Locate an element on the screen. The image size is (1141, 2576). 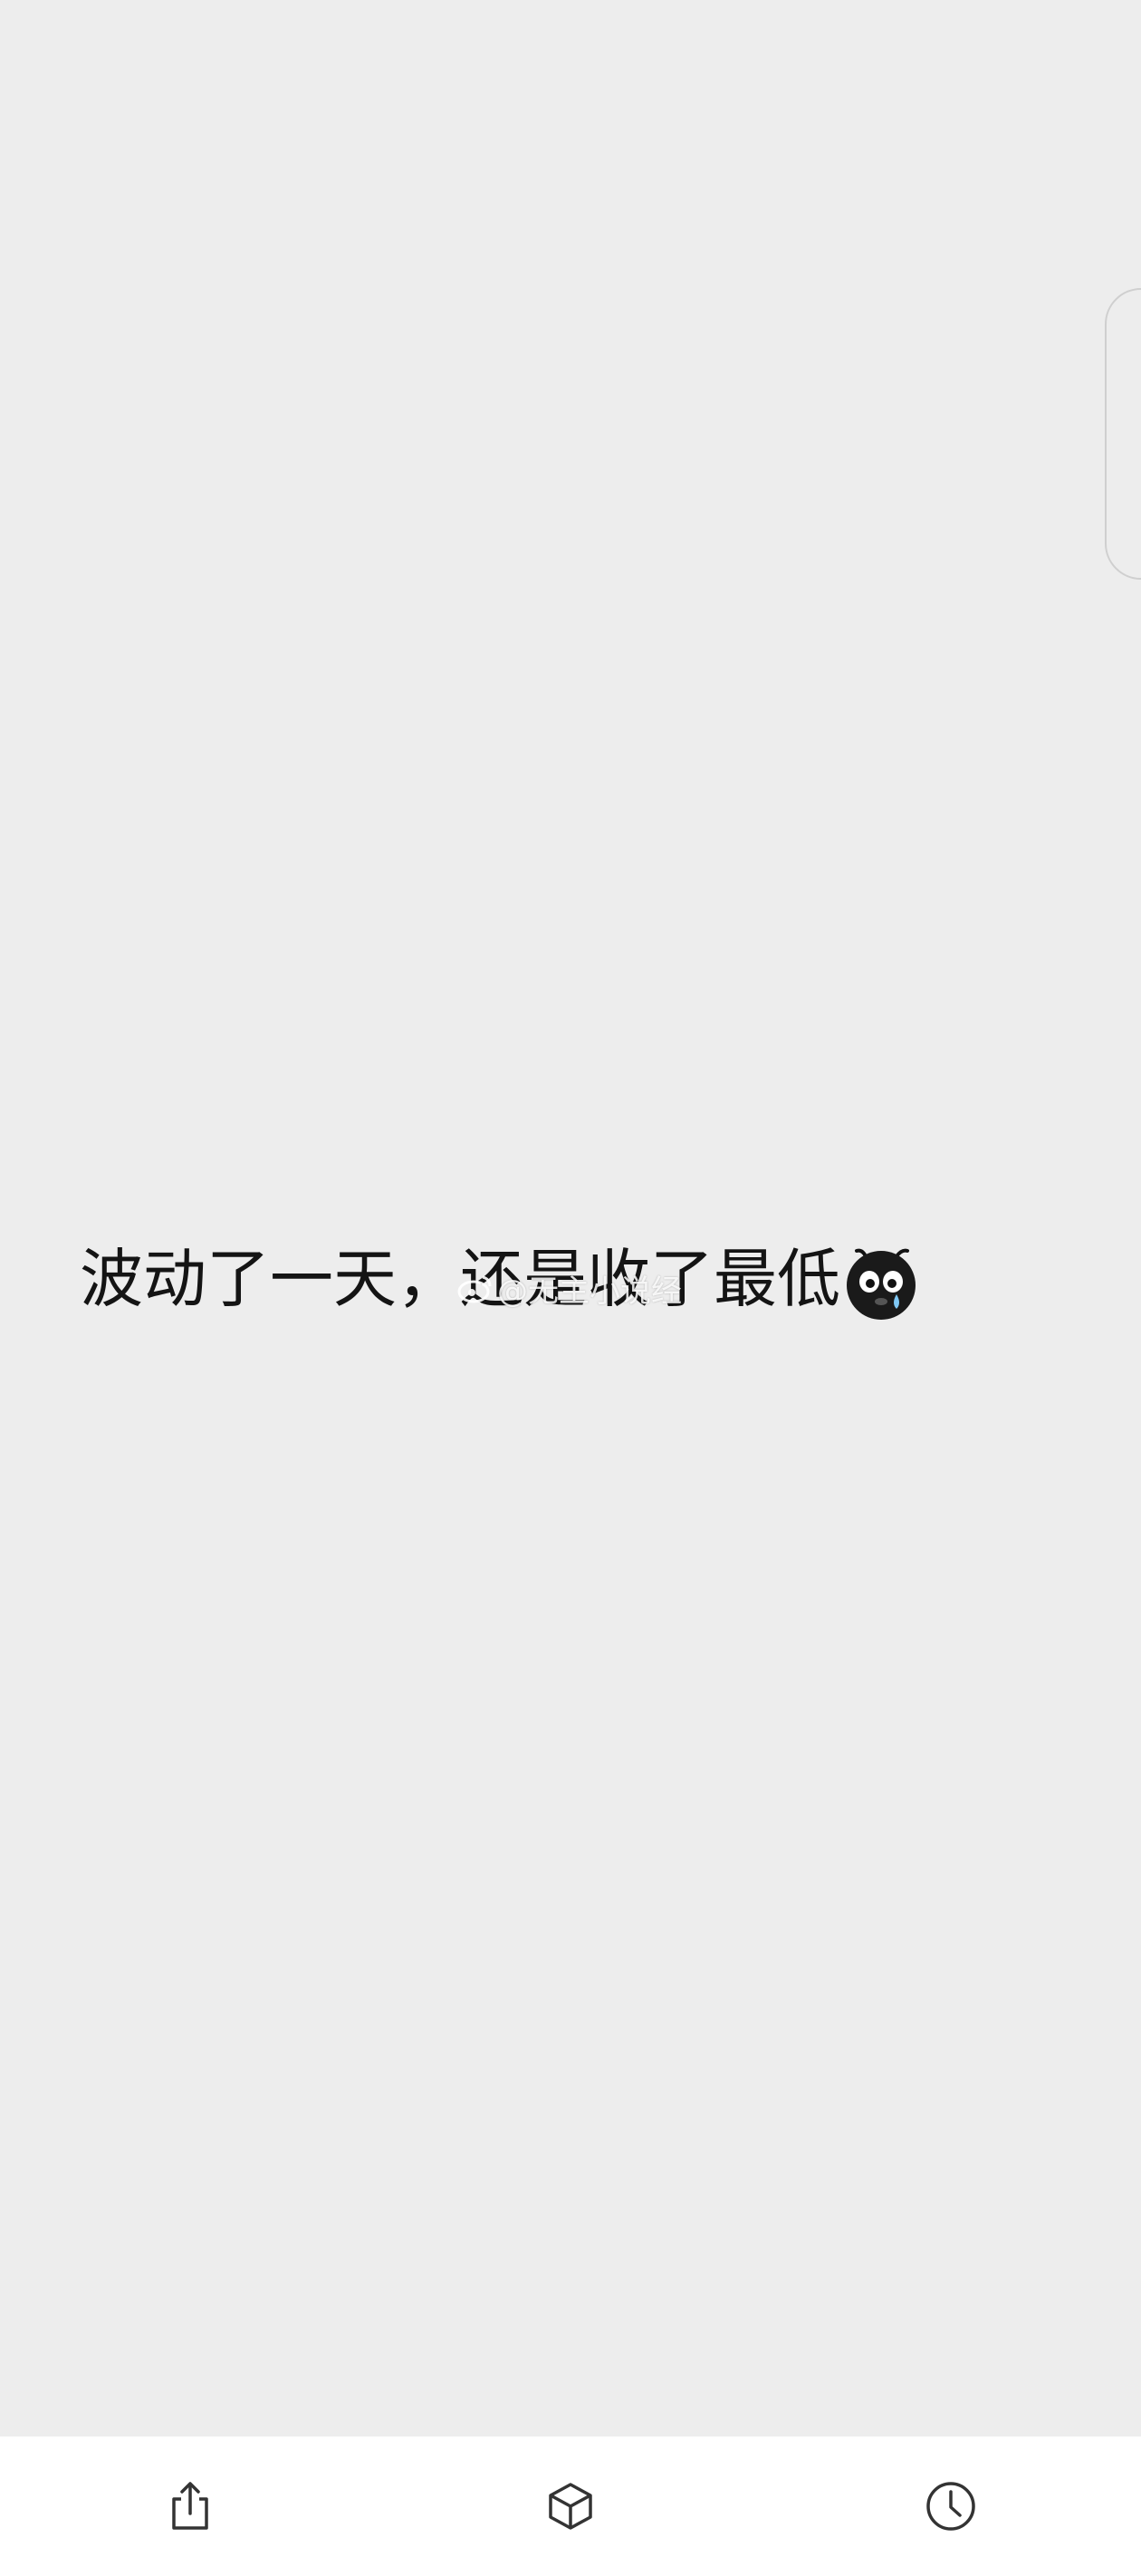
history-button is located at coordinates (950, 2506).